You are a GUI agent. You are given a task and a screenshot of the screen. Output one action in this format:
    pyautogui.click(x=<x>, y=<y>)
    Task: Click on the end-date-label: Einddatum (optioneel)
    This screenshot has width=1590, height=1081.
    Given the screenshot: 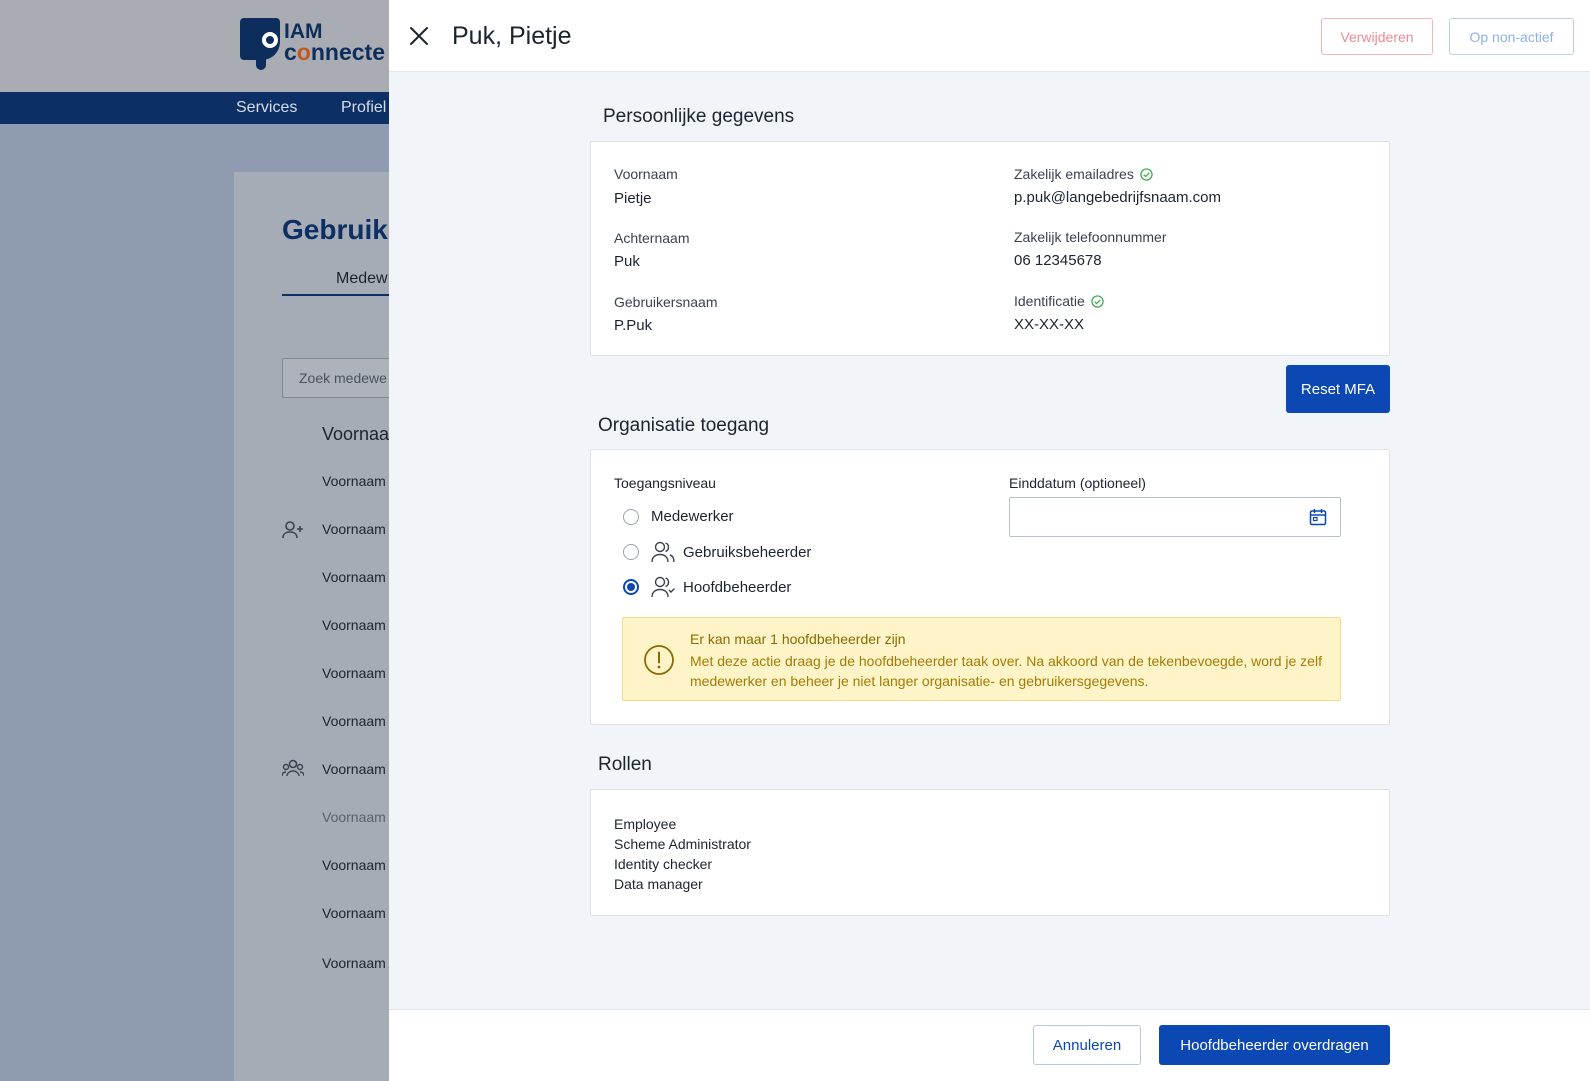 What is the action you would take?
    pyautogui.click(x=1077, y=483)
    